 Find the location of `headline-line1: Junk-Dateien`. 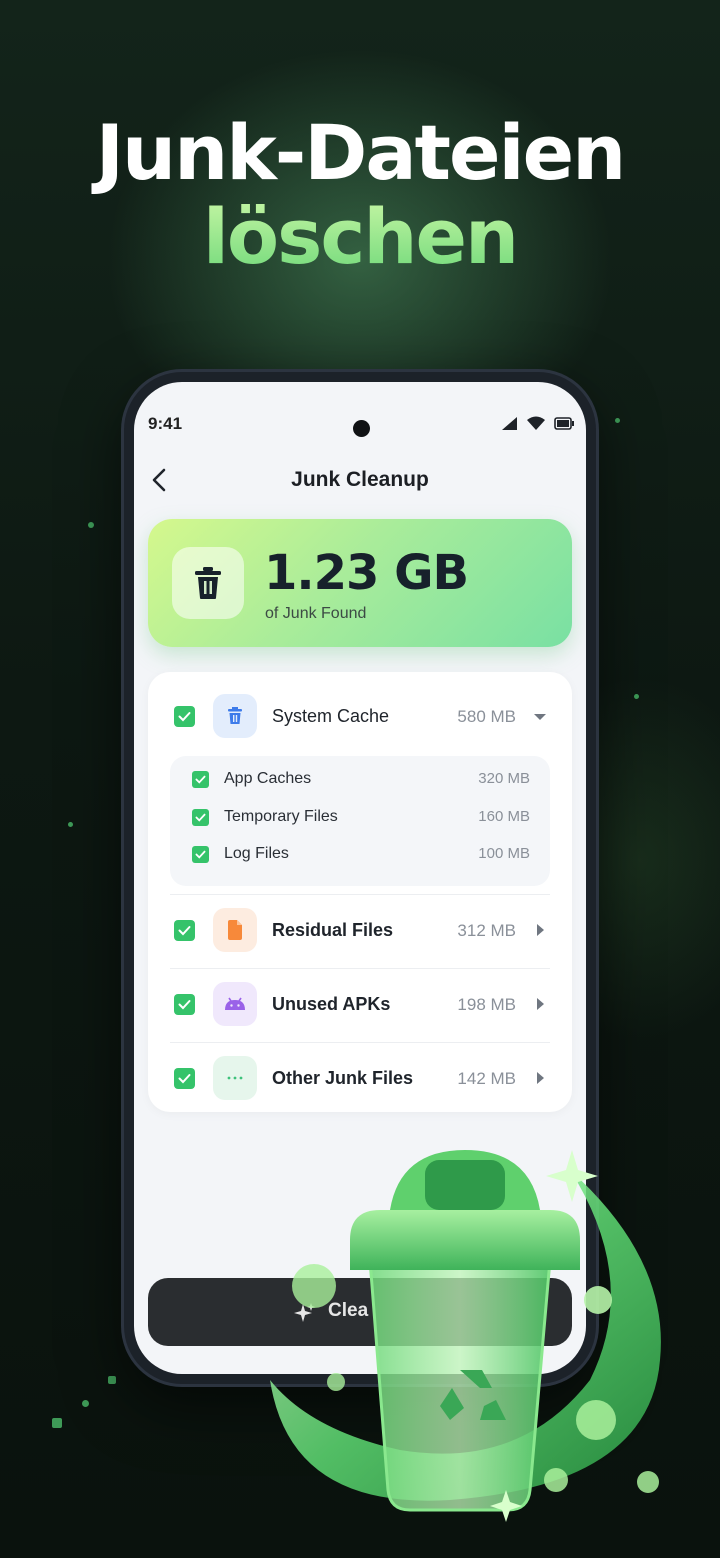

headline-line1: Junk-Dateien is located at coordinates (361, 152).